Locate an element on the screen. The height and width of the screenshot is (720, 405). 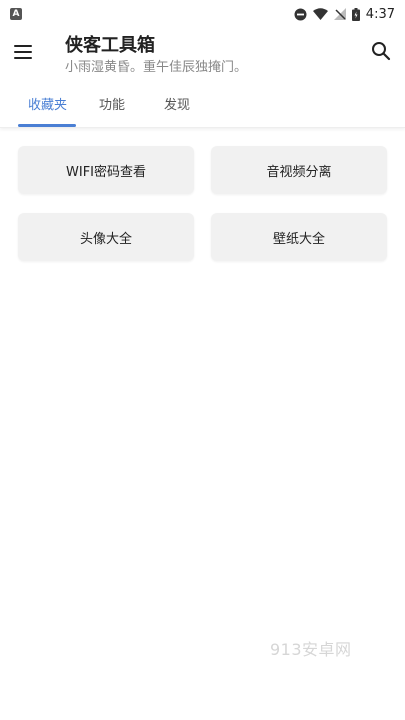
notification-a-icon: A is located at coordinates (16, 14).